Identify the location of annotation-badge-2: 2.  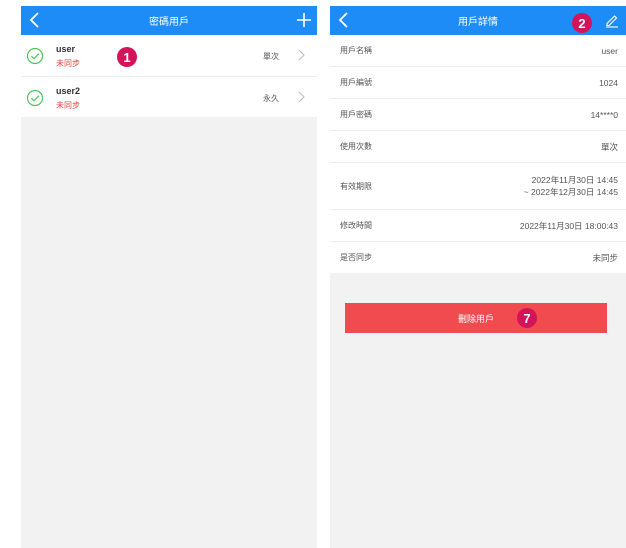
(582, 23).